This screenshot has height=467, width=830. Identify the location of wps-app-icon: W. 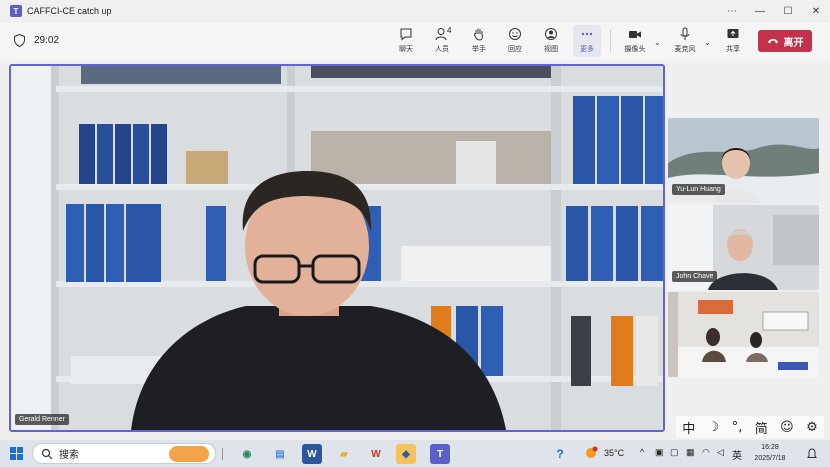
(376, 454).